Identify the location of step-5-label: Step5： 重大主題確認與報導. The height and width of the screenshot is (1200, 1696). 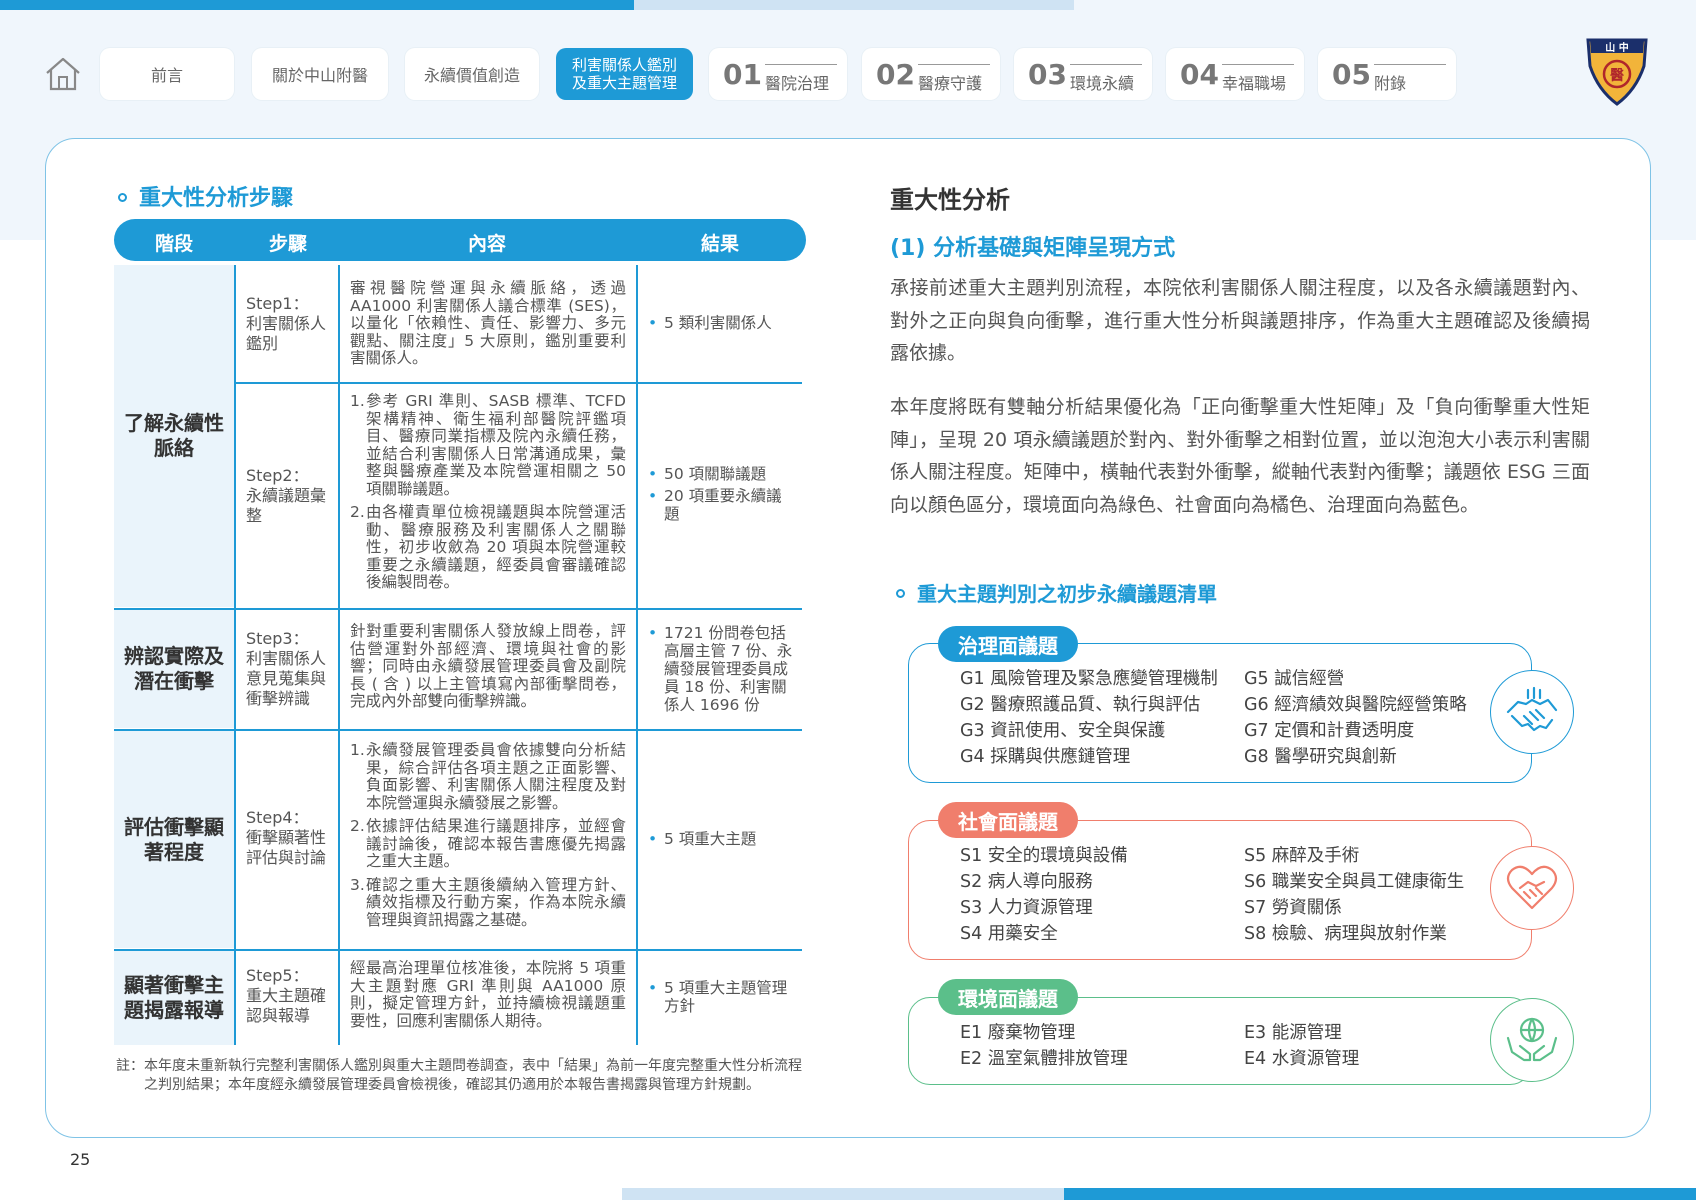
(286, 995).